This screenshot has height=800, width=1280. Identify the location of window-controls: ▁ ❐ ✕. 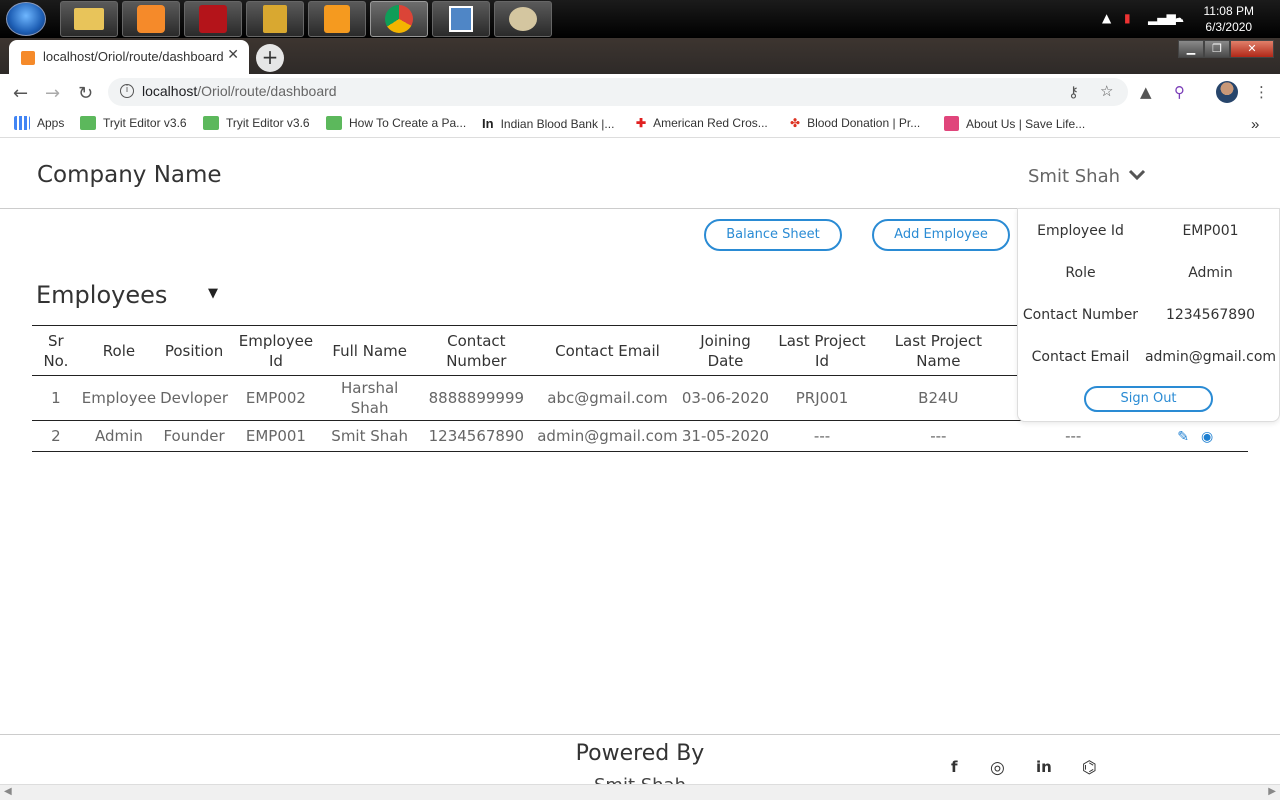
(1226, 49).